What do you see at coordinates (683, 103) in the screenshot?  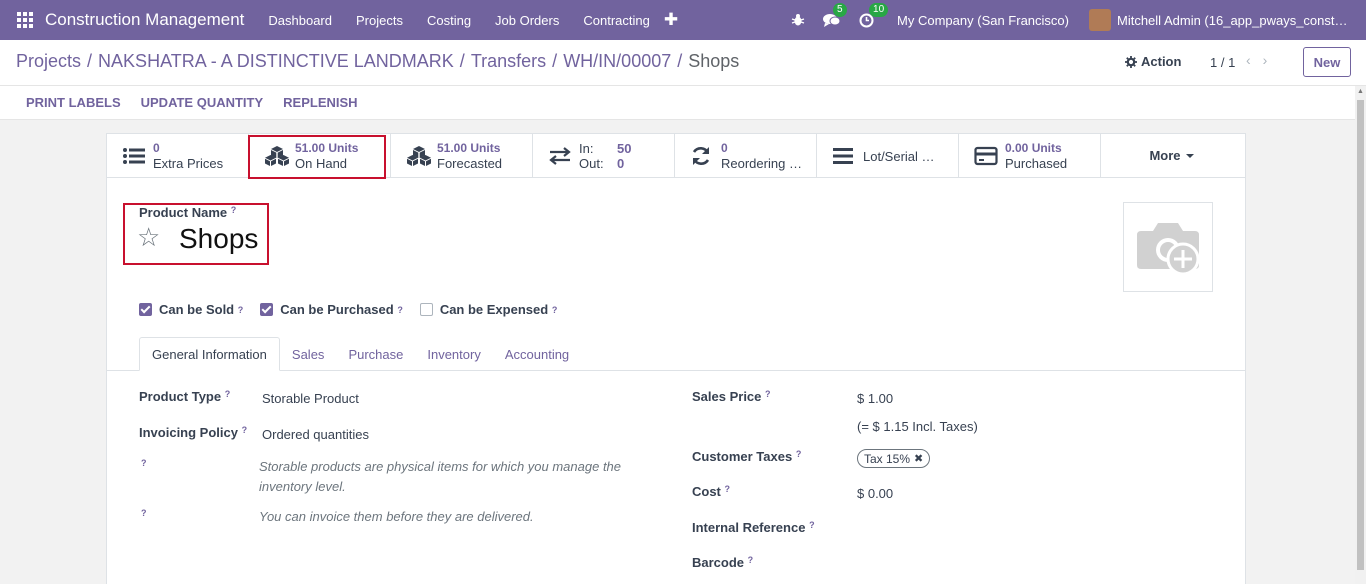 I see `form-header: PRINT LABELS UPDATE QUANTITY REPLENISH` at bounding box center [683, 103].